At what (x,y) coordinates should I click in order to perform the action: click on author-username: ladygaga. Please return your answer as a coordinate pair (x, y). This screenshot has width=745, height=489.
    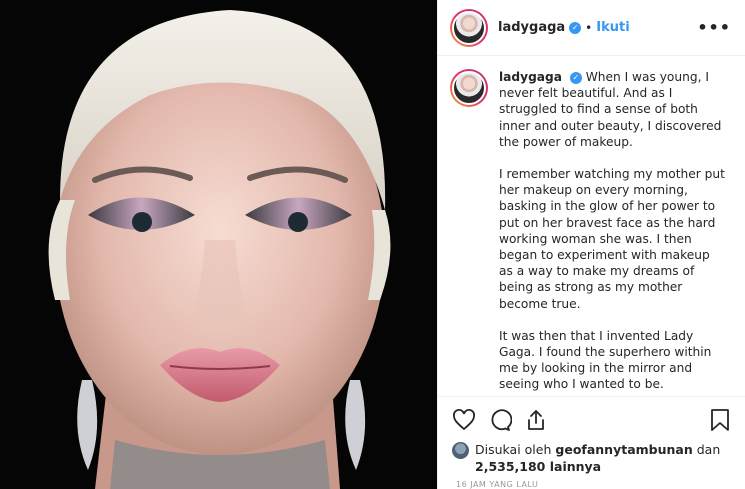
    Looking at the image, I should click on (531, 27).